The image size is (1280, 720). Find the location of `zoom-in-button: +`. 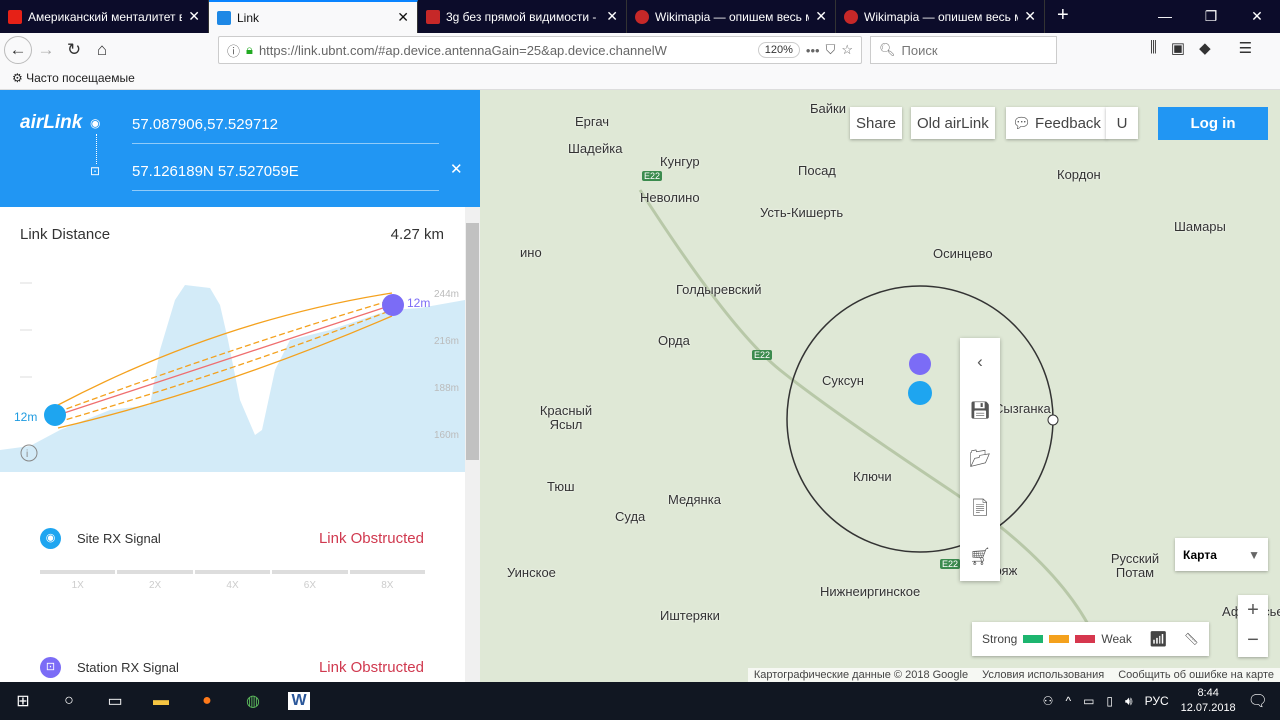

zoom-in-button: + is located at coordinates (1253, 610).